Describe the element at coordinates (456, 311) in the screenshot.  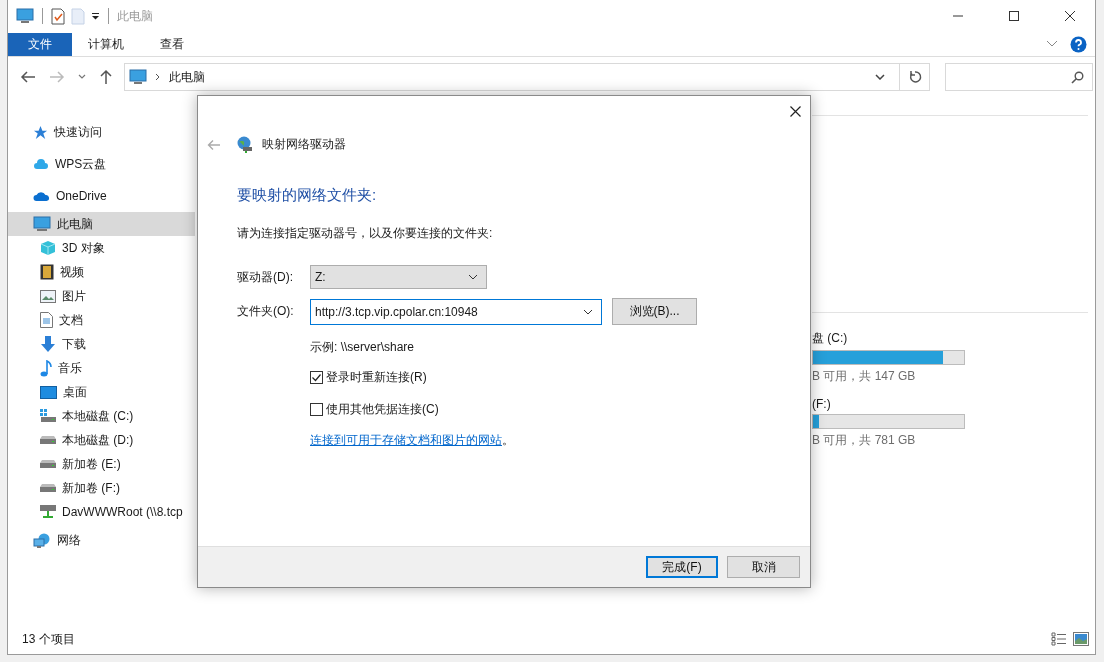
I see `folder-input: http://3.tcp.vip.cpolar.cn:10948` at that location.